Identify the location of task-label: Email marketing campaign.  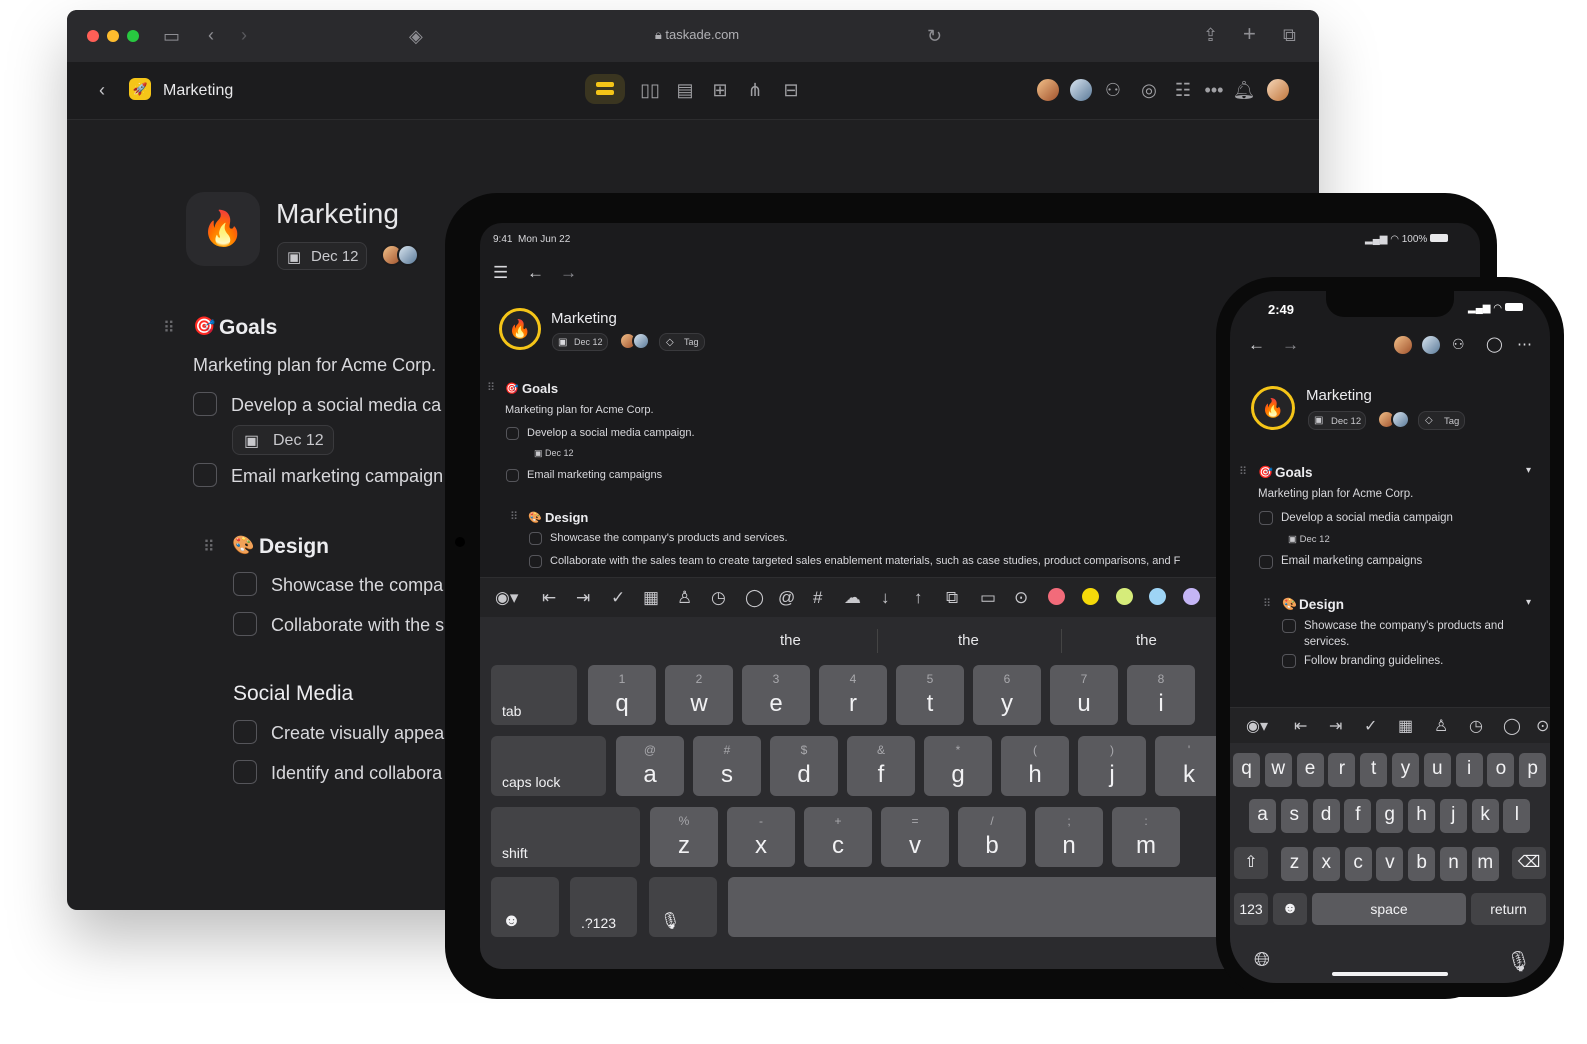
(337, 476).